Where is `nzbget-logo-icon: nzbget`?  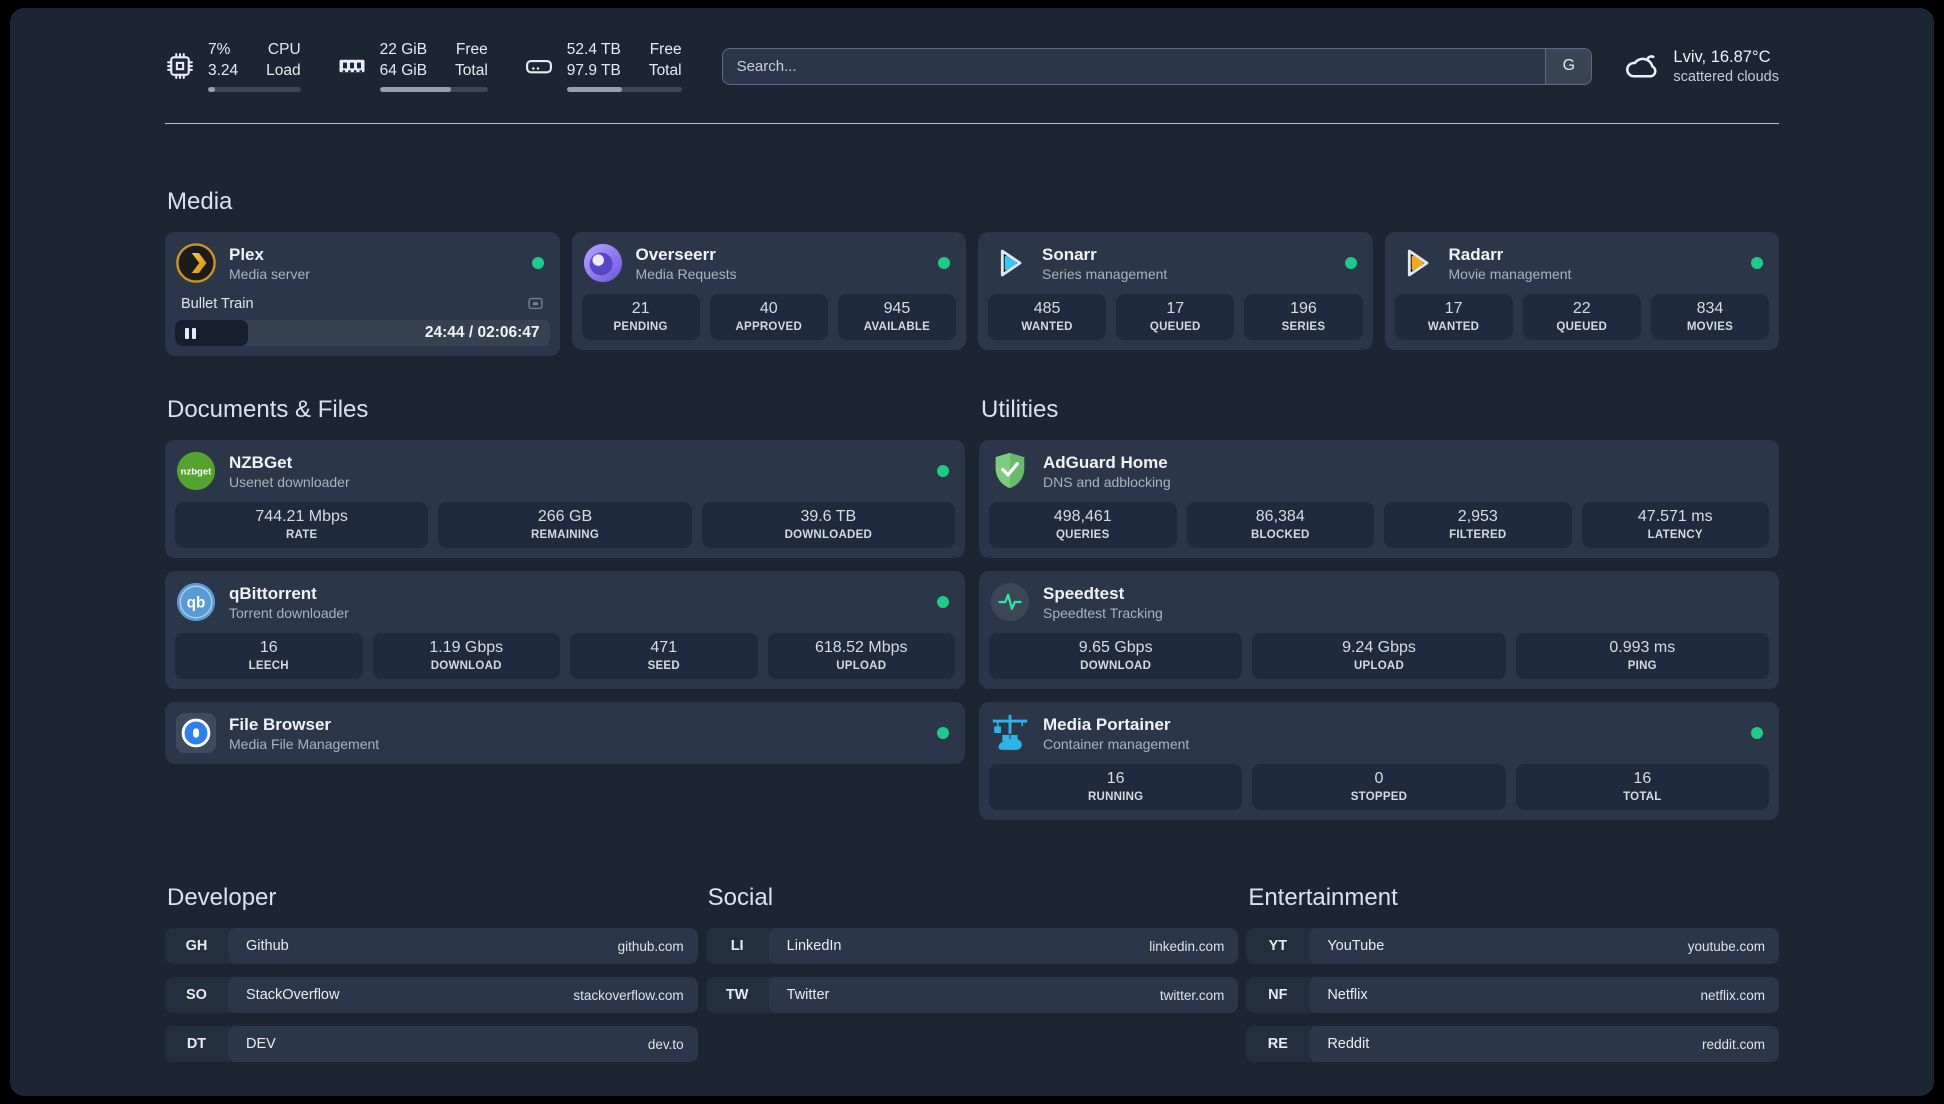
nzbget-logo-icon: nzbget is located at coordinates (196, 471).